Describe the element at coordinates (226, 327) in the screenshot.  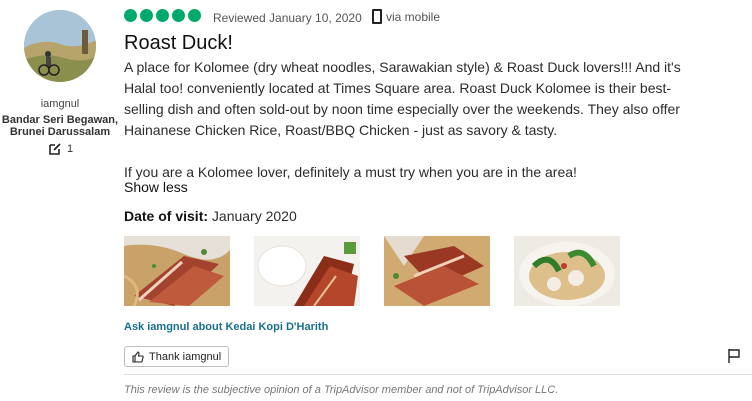
I see `ask-reviewer-link: Ask iamgnul about Kedai Kopi D'Harith` at that location.